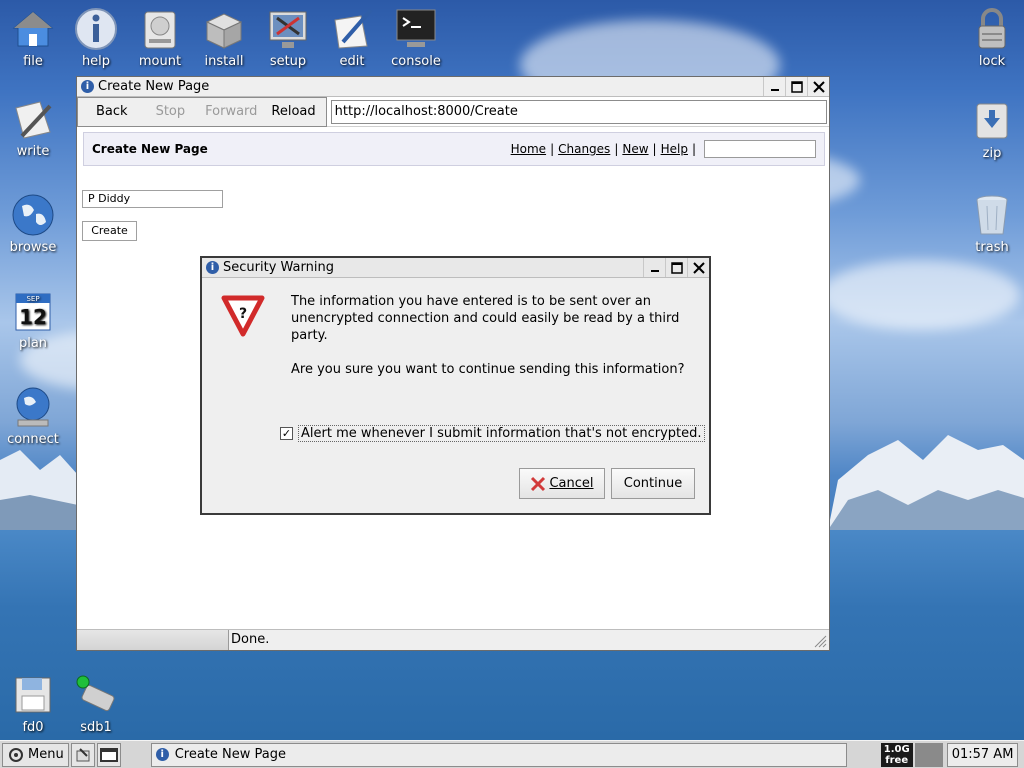 The height and width of the screenshot is (768, 1024). What do you see at coordinates (87, 86) in the screenshot?
I see `window-info-icon: i` at bounding box center [87, 86].